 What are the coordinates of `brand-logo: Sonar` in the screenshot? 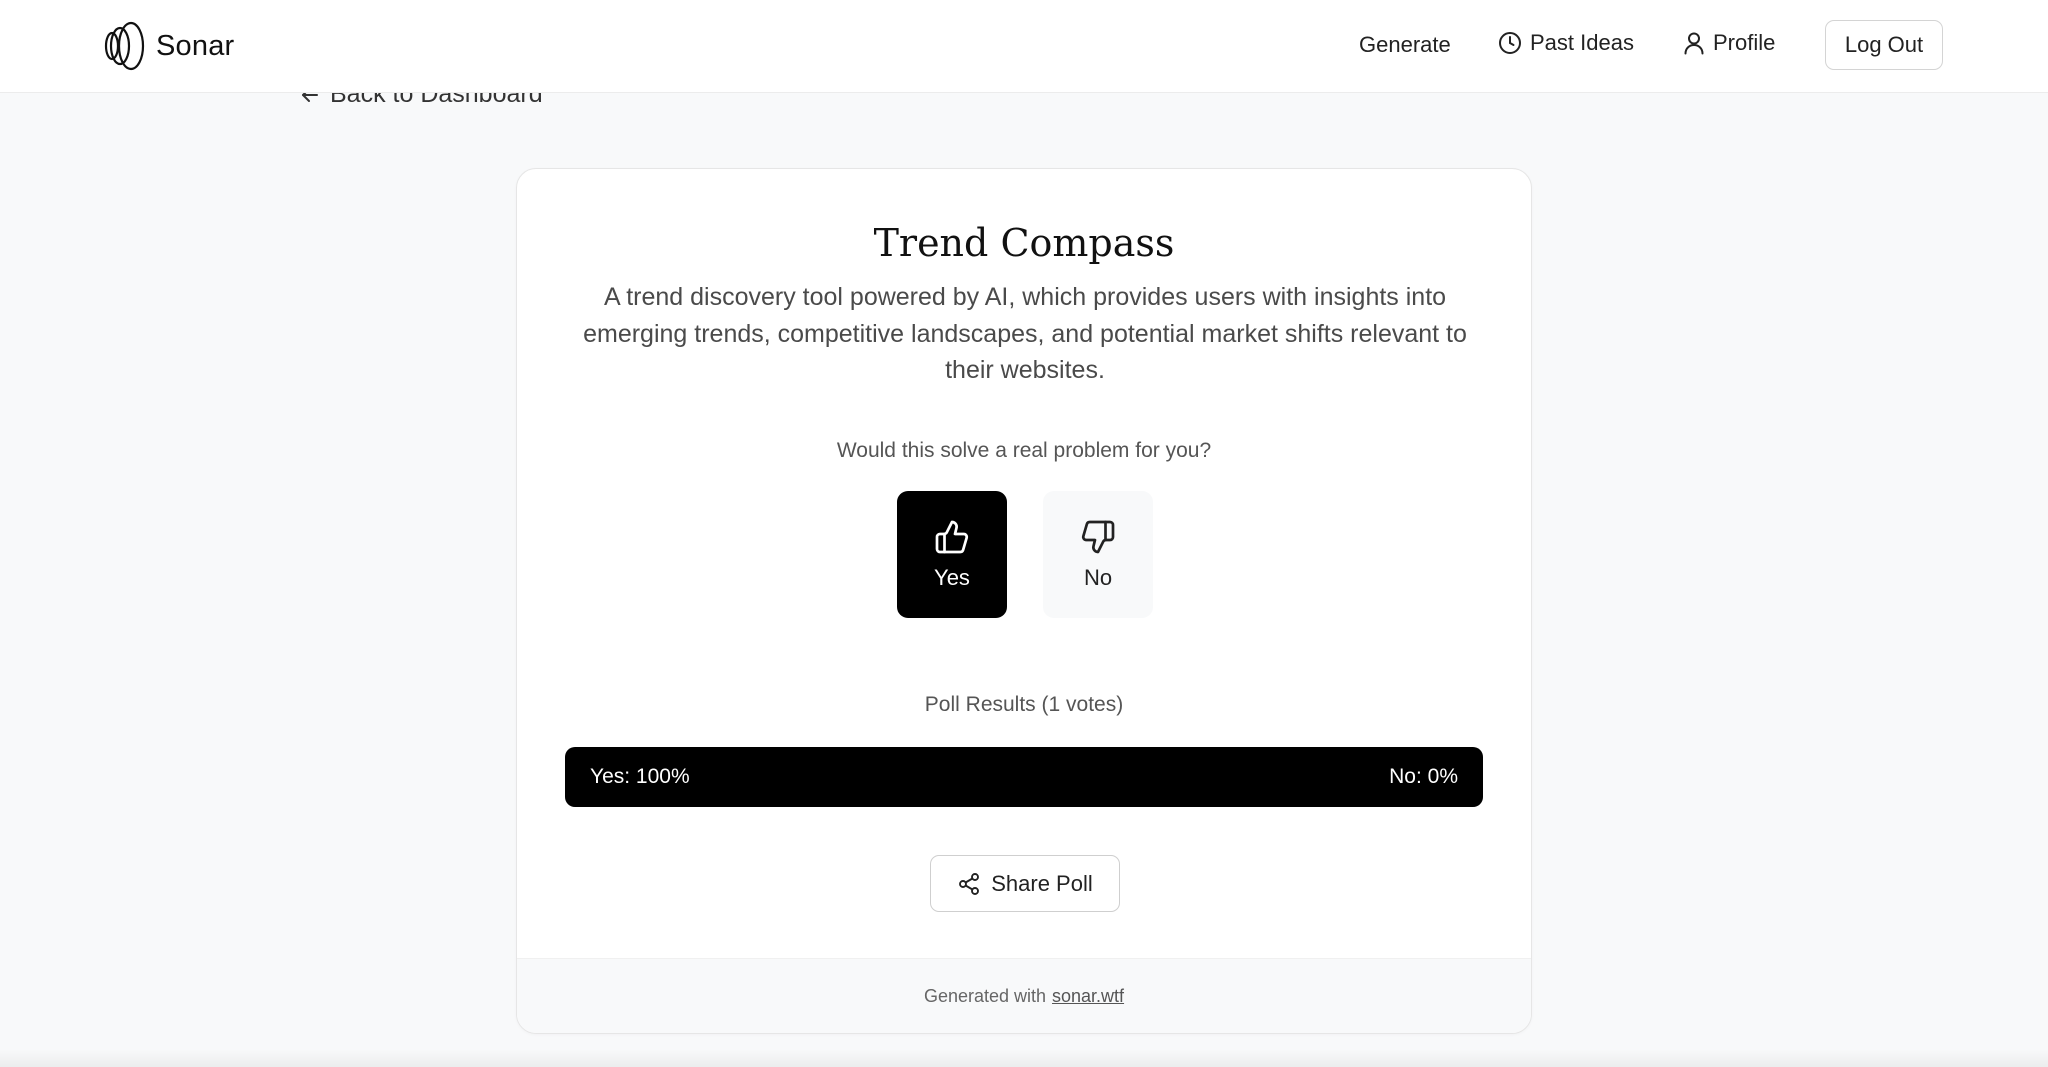 It's located at (168, 46).